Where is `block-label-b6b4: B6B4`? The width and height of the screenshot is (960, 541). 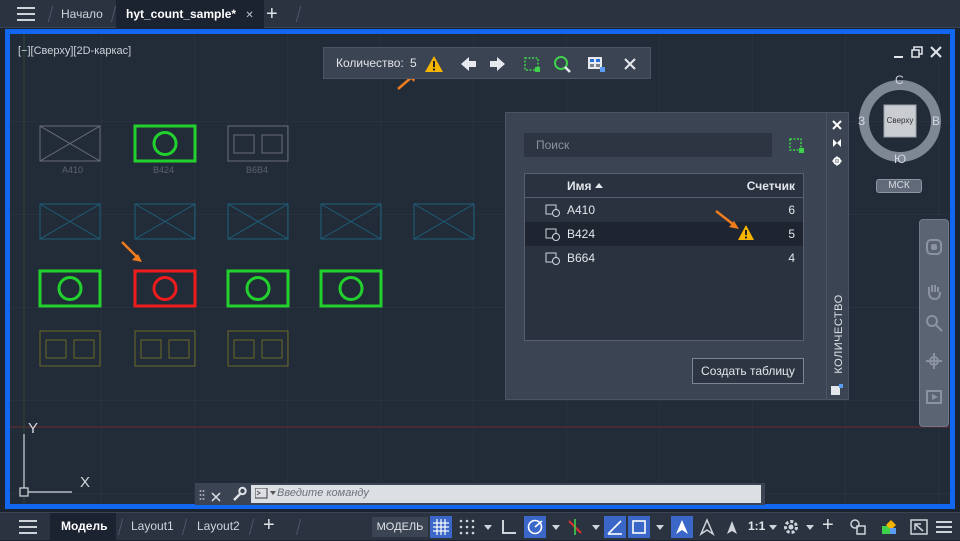
block-label-b6b4: B6B4 is located at coordinates (257, 170).